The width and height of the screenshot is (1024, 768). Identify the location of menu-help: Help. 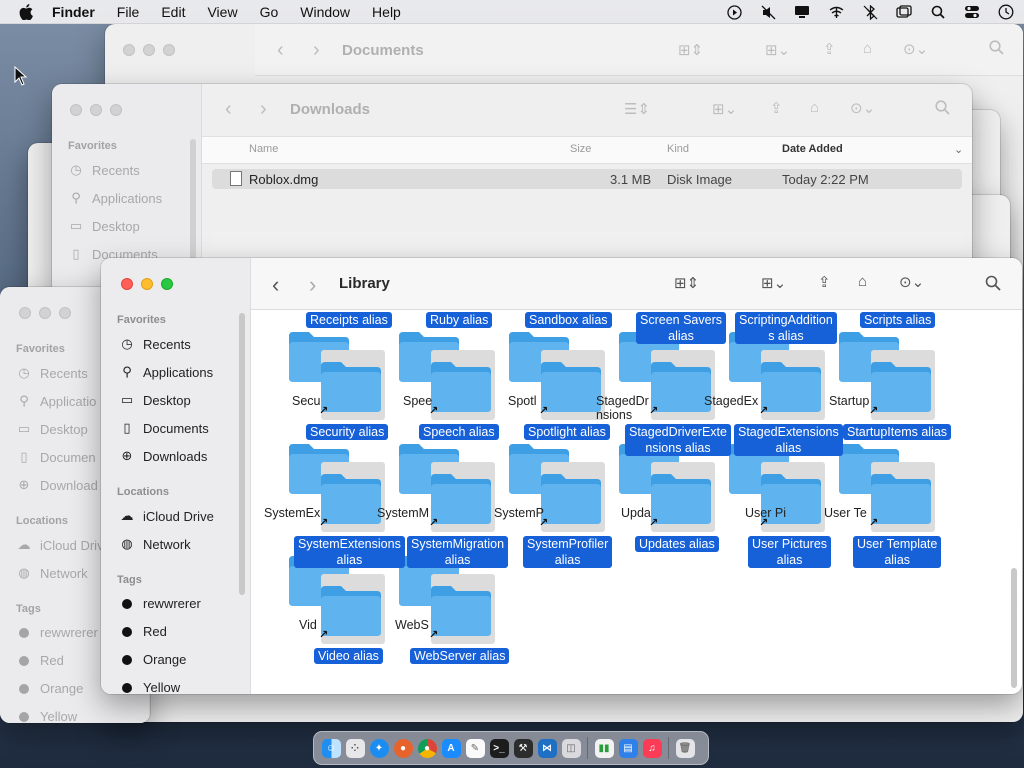
(386, 12).